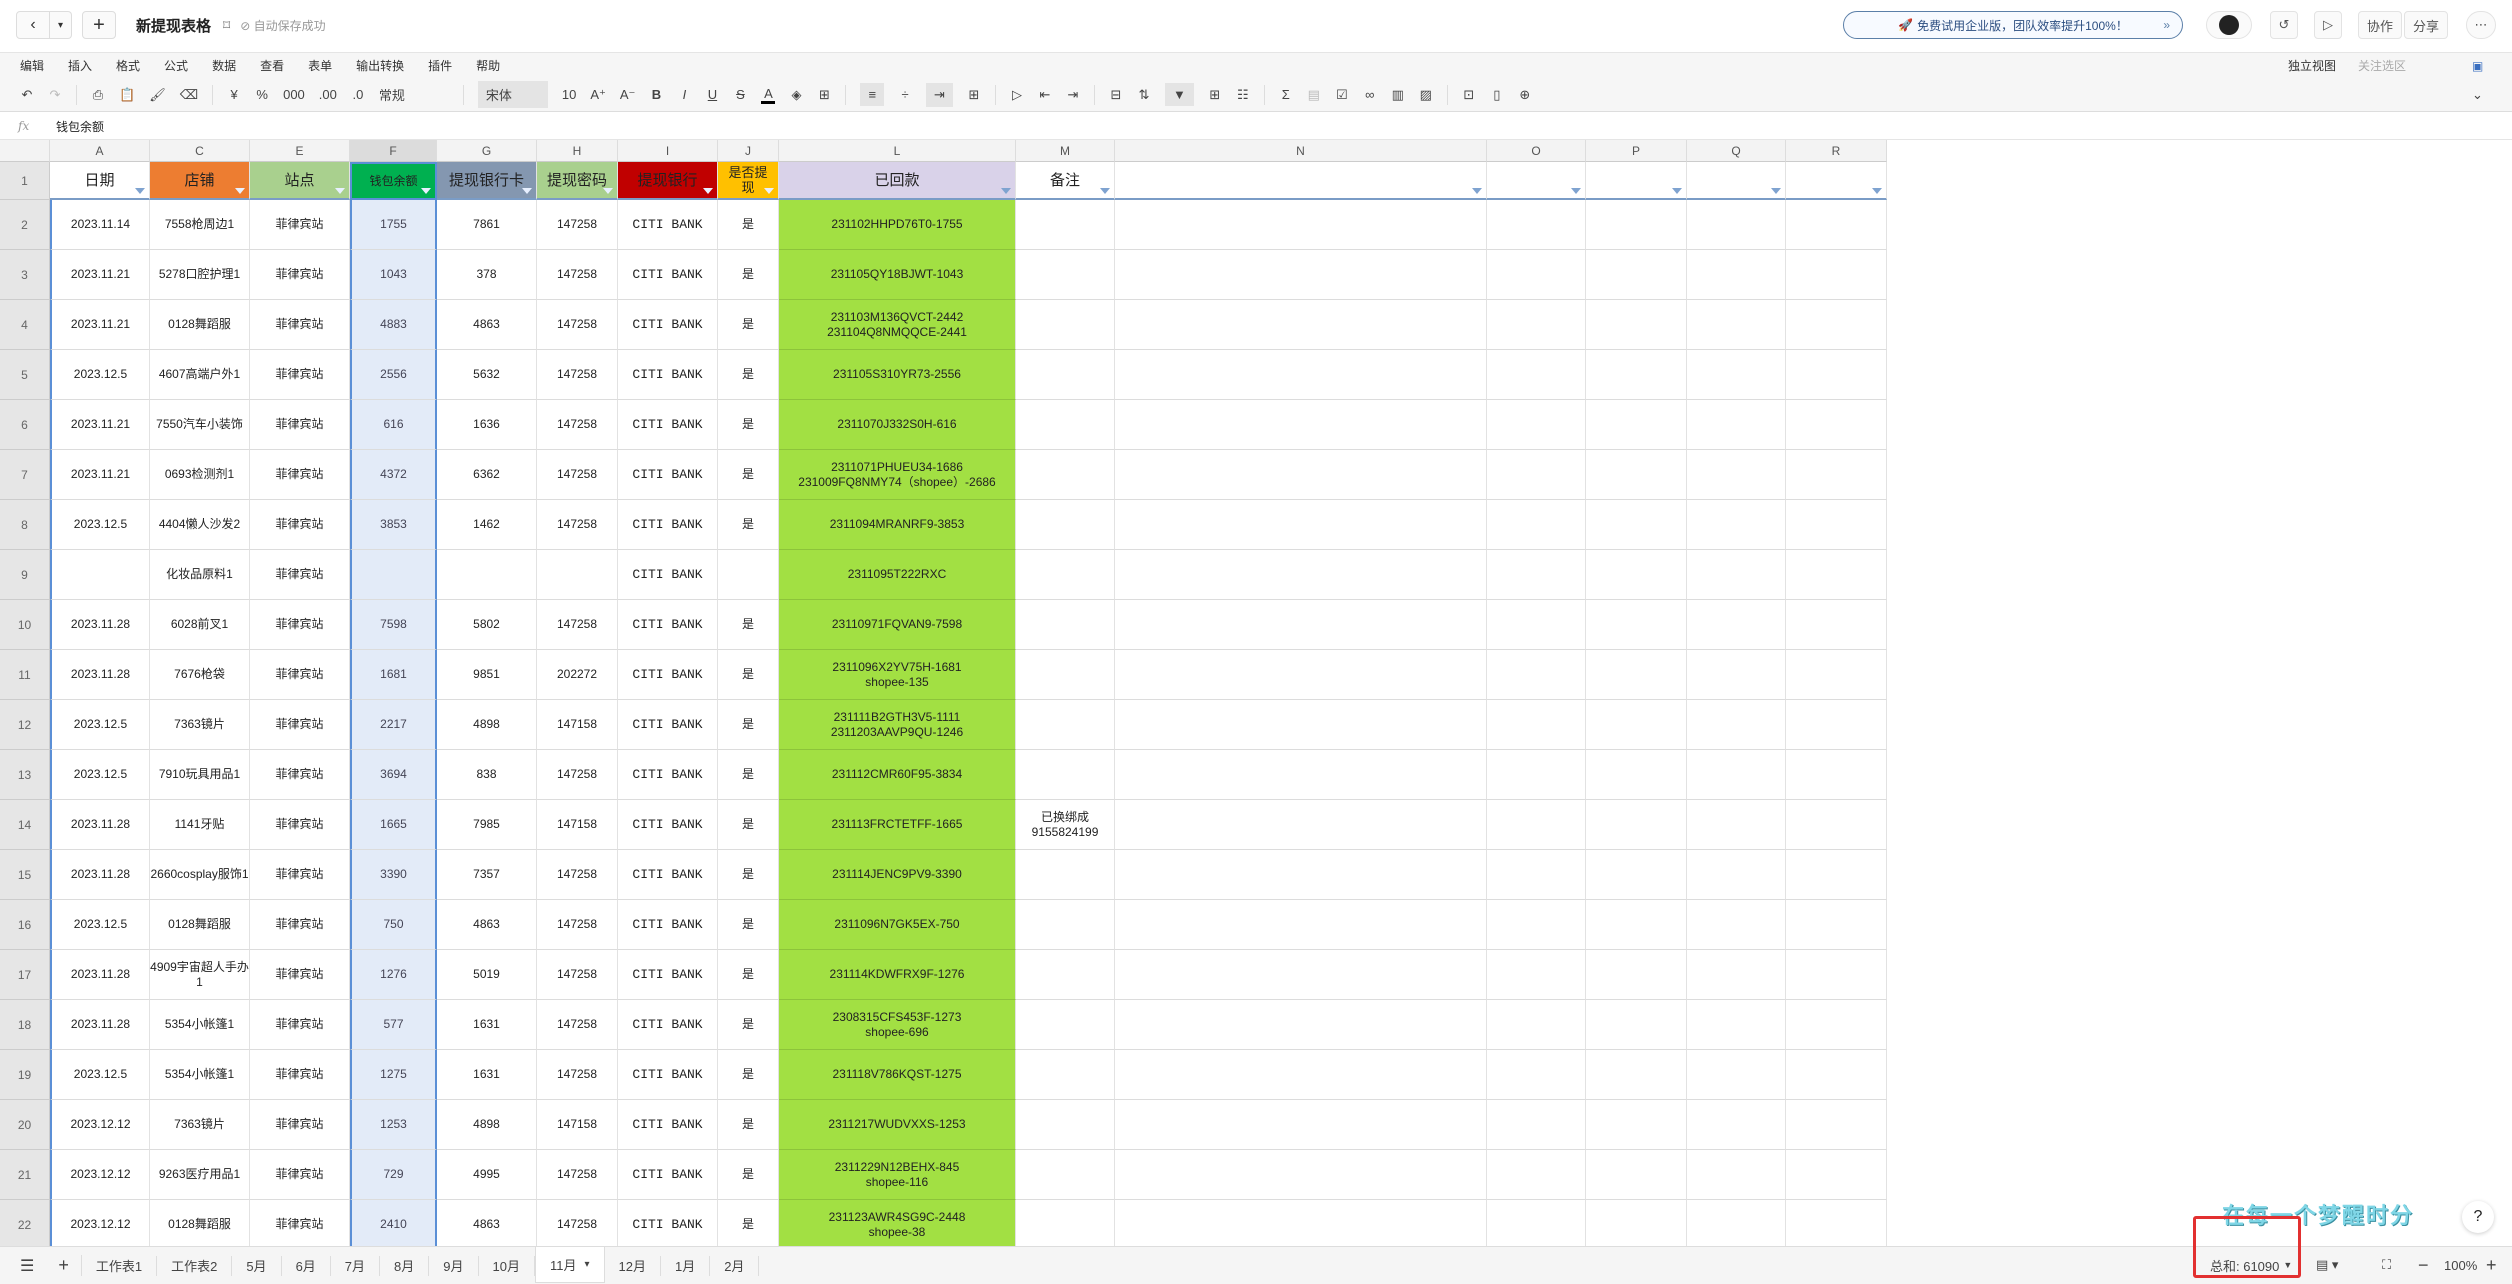  What do you see at coordinates (300, 181) in the screenshot?
I see `header-cell-e: 站点` at bounding box center [300, 181].